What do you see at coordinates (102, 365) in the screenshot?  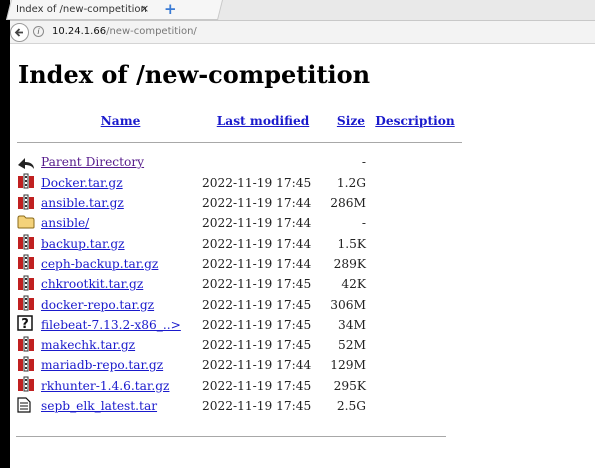 I see `file-link: mariadb-repo.tar.gz` at bounding box center [102, 365].